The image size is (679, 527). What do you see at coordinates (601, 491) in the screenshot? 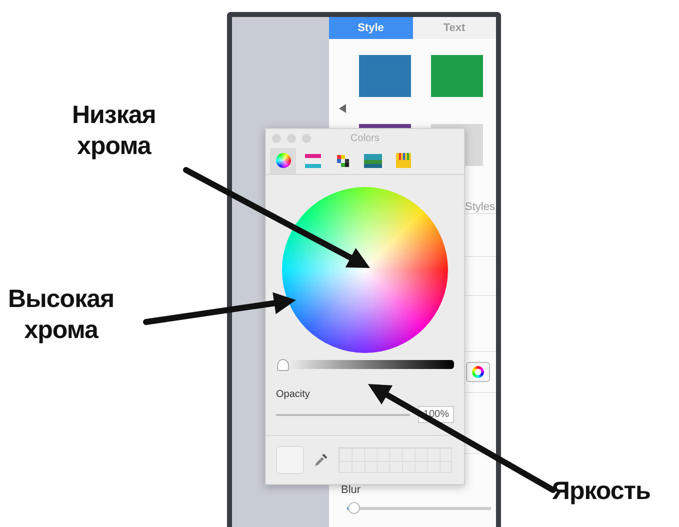
I see `annotation-label: Яркость` at bounding box center [601, 491].